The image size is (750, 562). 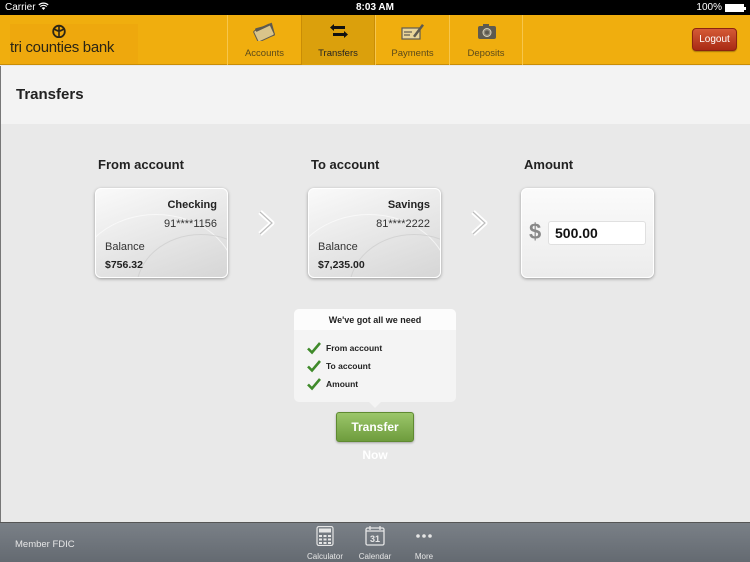 I want to click on to-account-card: Savings 81****2222 Balance $7,235.00, so click(x=374, y=233).